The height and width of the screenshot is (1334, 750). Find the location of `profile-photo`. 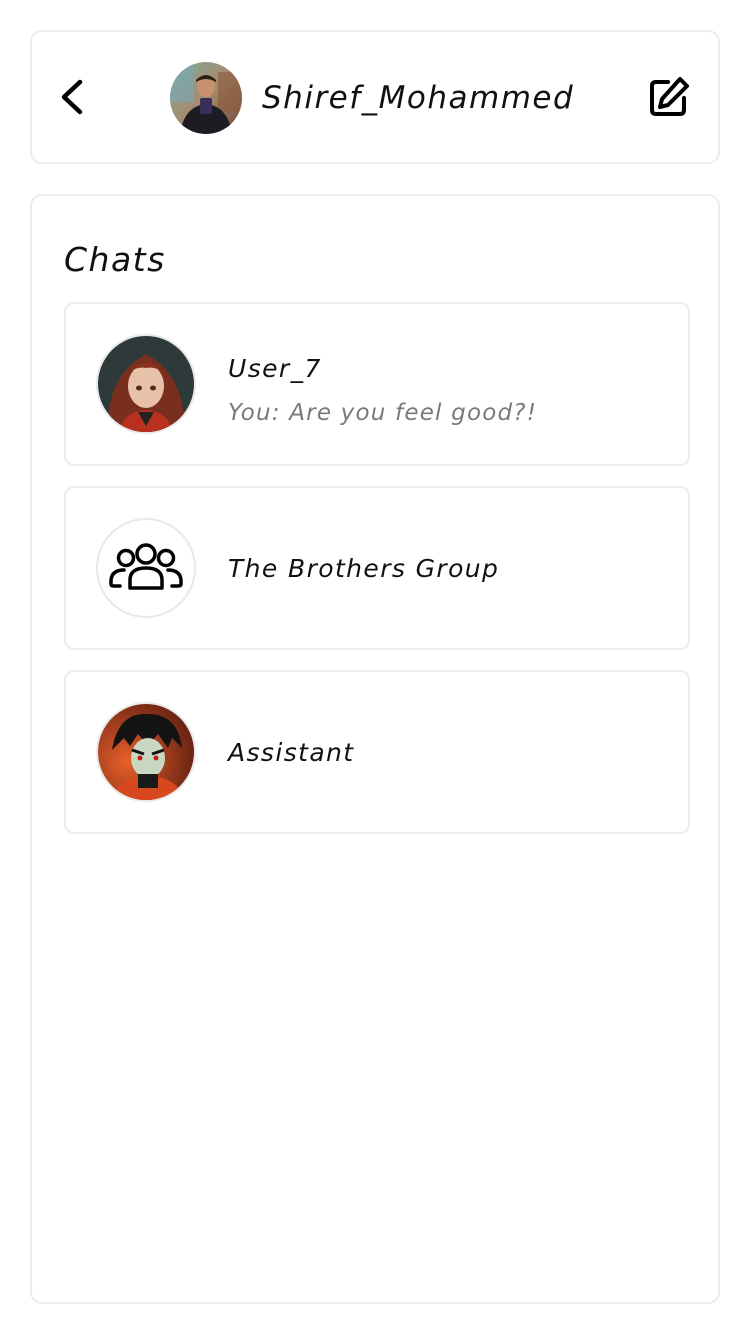

profile-photo is located at coordinates (206, 98).